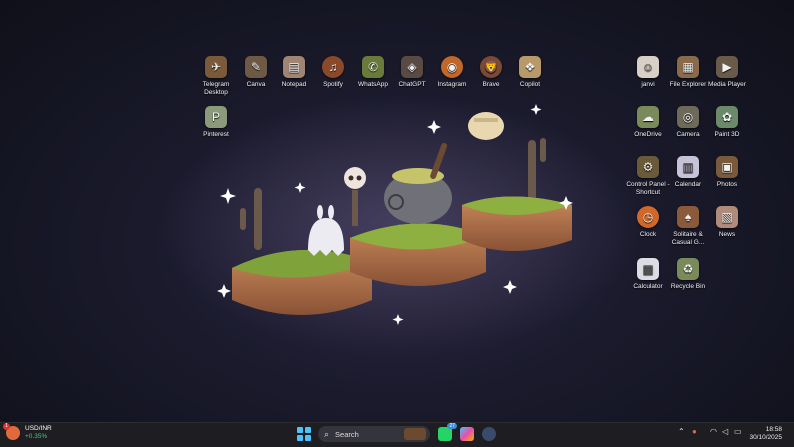  Describe the element at coordinates (681, 431) in the screenshot. I see `show-hidden-icons-chevron-icon: ⌃` at that location.